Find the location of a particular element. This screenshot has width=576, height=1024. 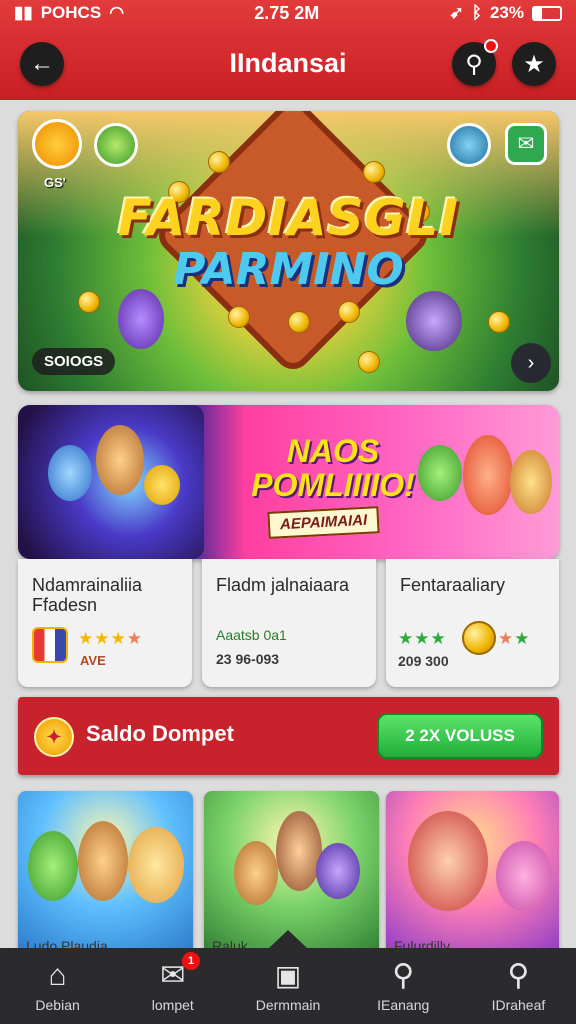

gem-badge-icon is located at coordinates (116, 145).